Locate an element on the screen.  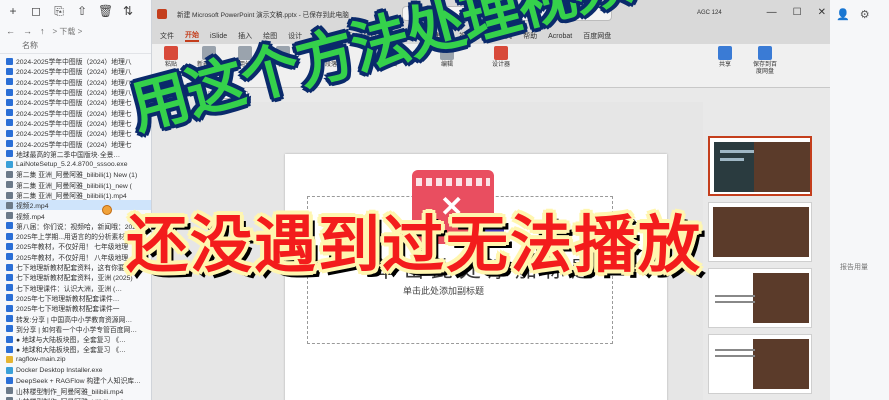
thumbnail-image is located at coordinates (781, 364).